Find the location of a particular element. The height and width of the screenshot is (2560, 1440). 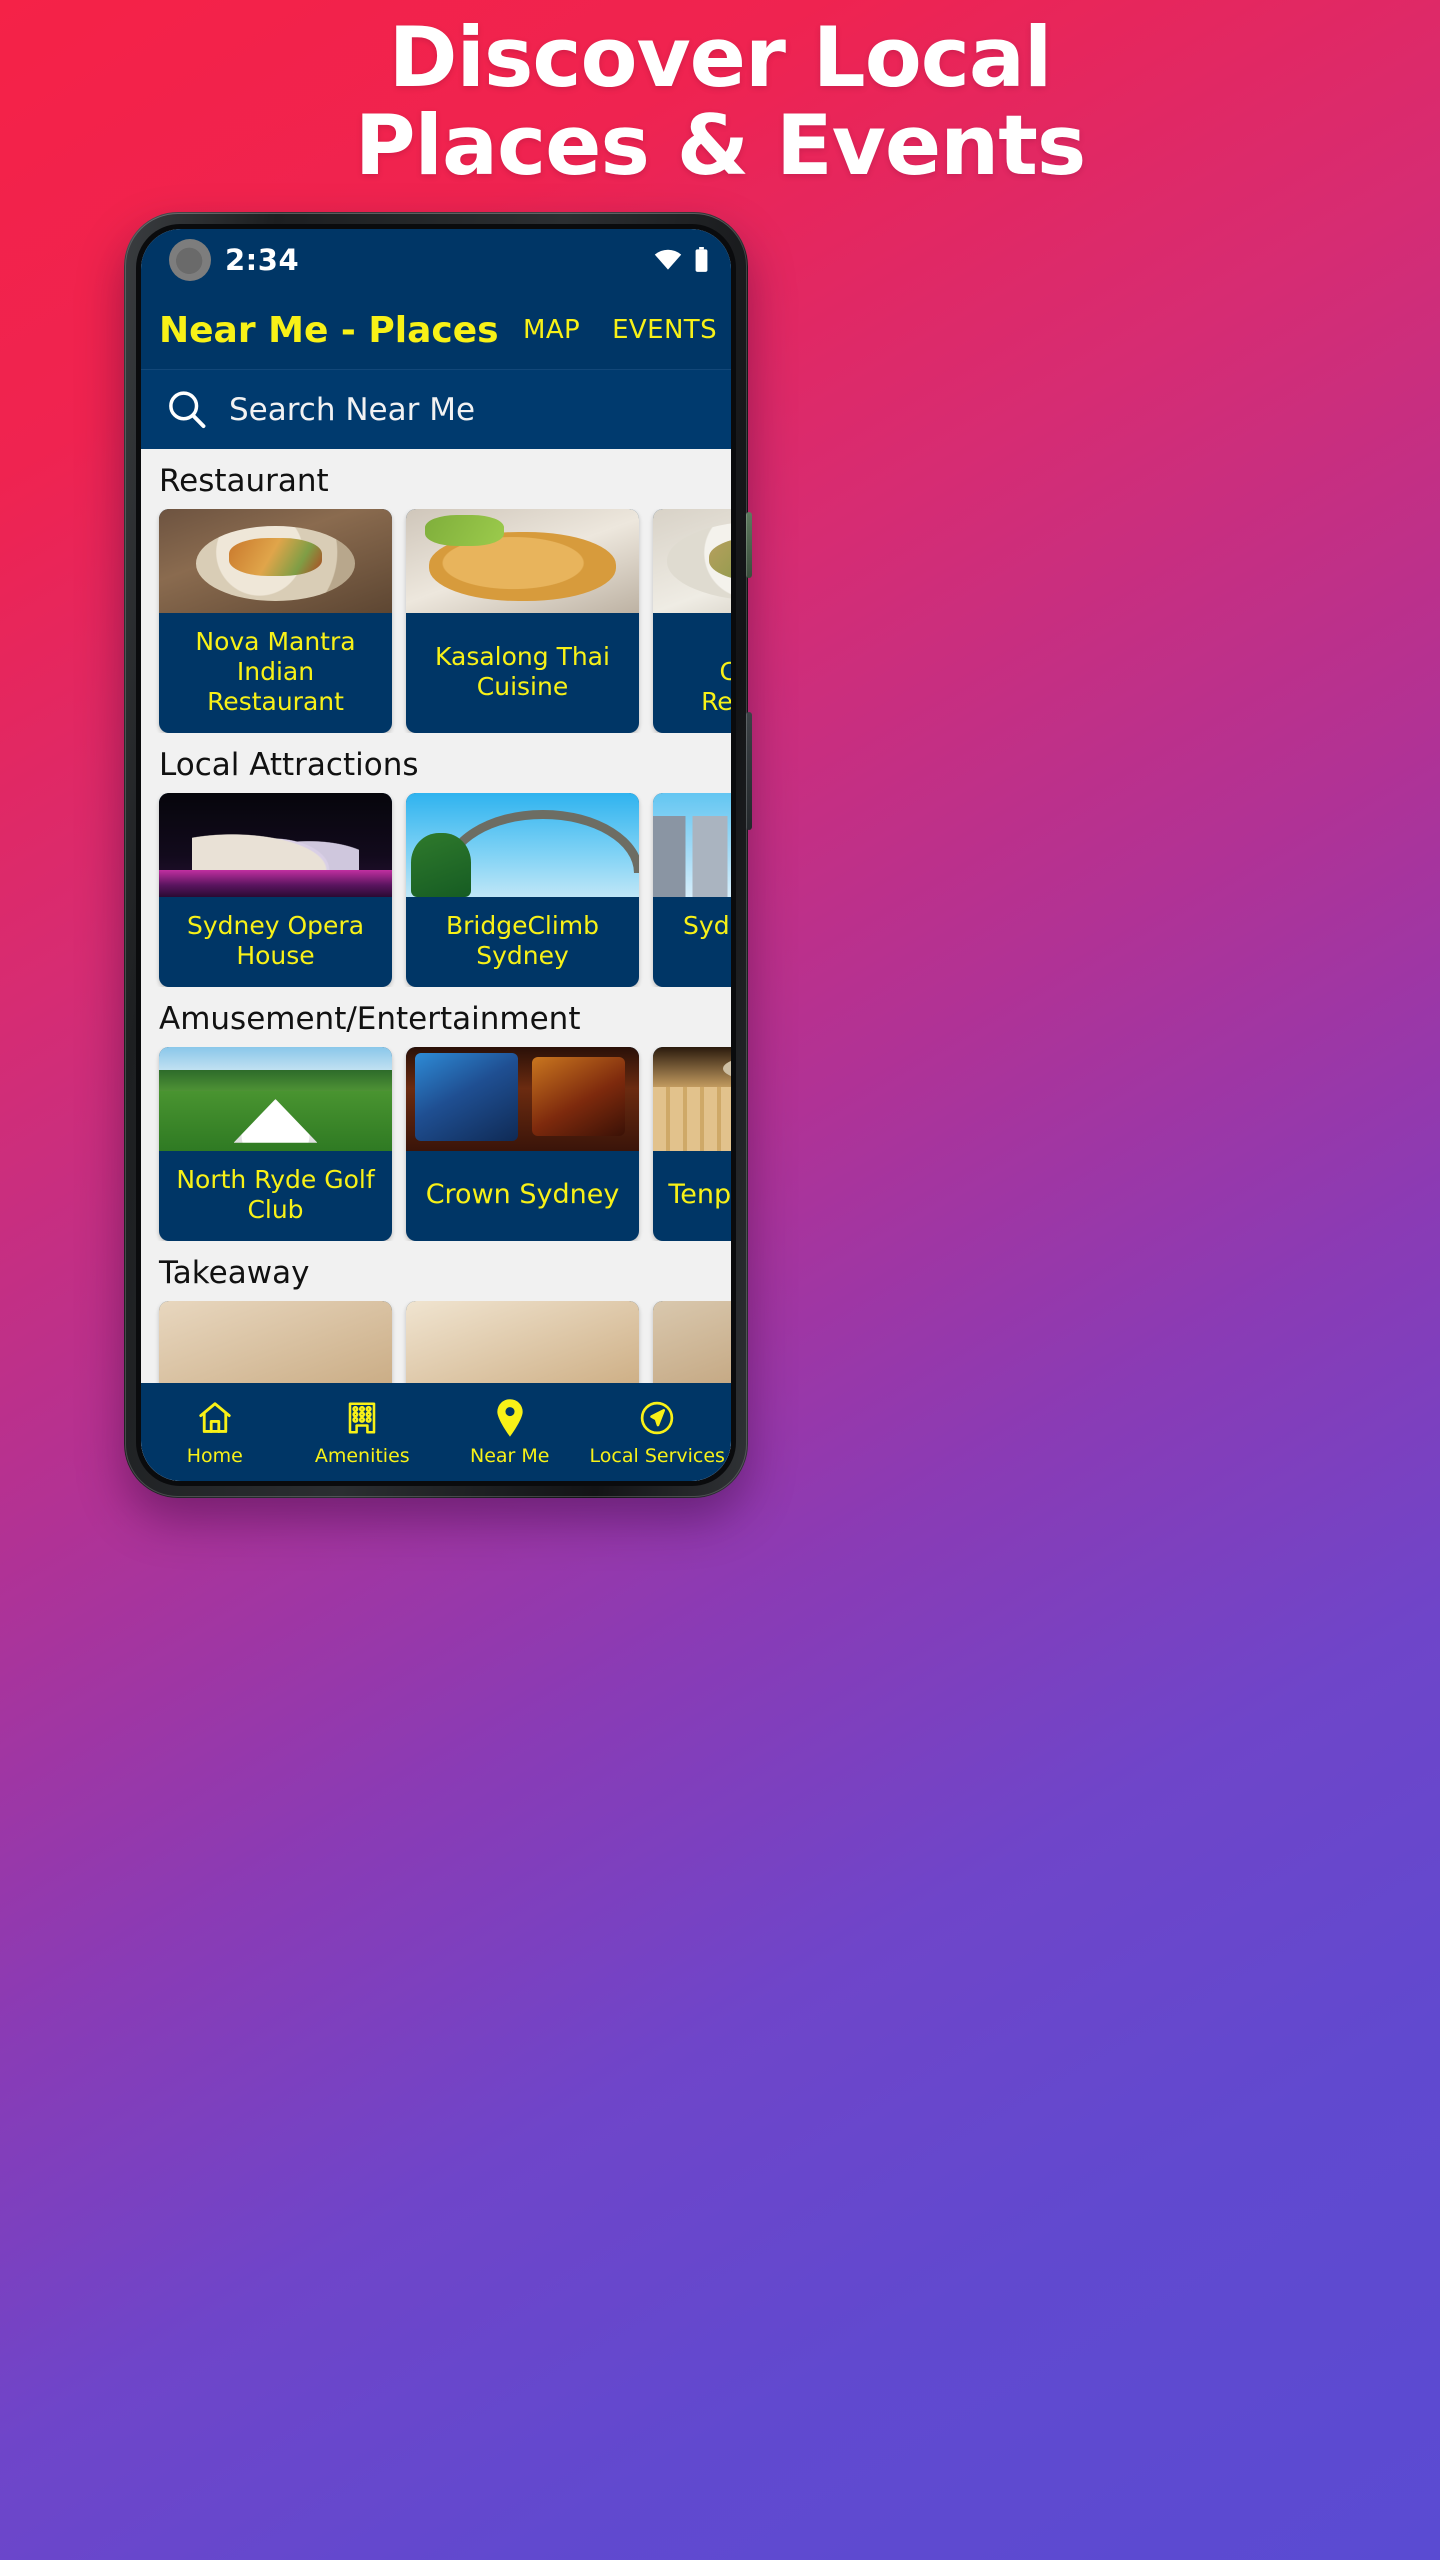

search-icon is located at coordinates (187, 410).